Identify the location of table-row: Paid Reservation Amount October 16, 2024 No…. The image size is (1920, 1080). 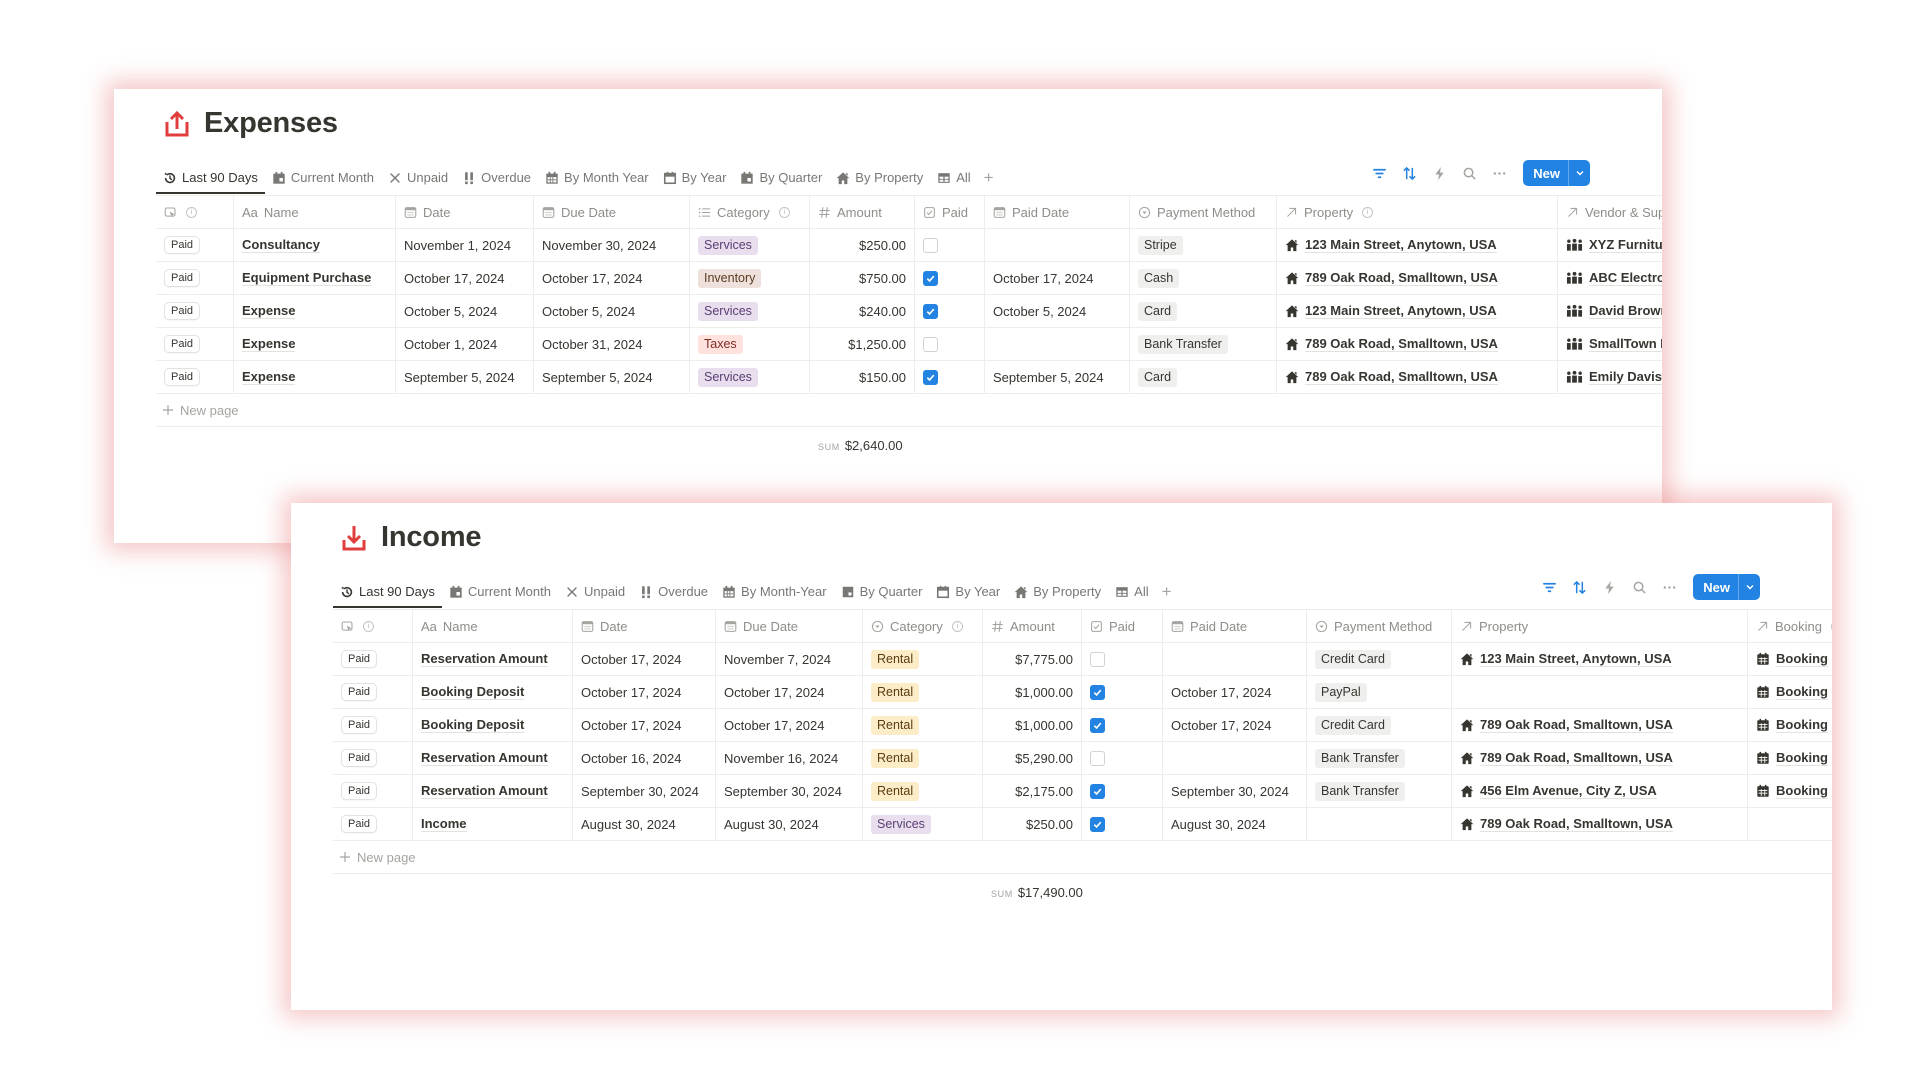
(1082, 758).